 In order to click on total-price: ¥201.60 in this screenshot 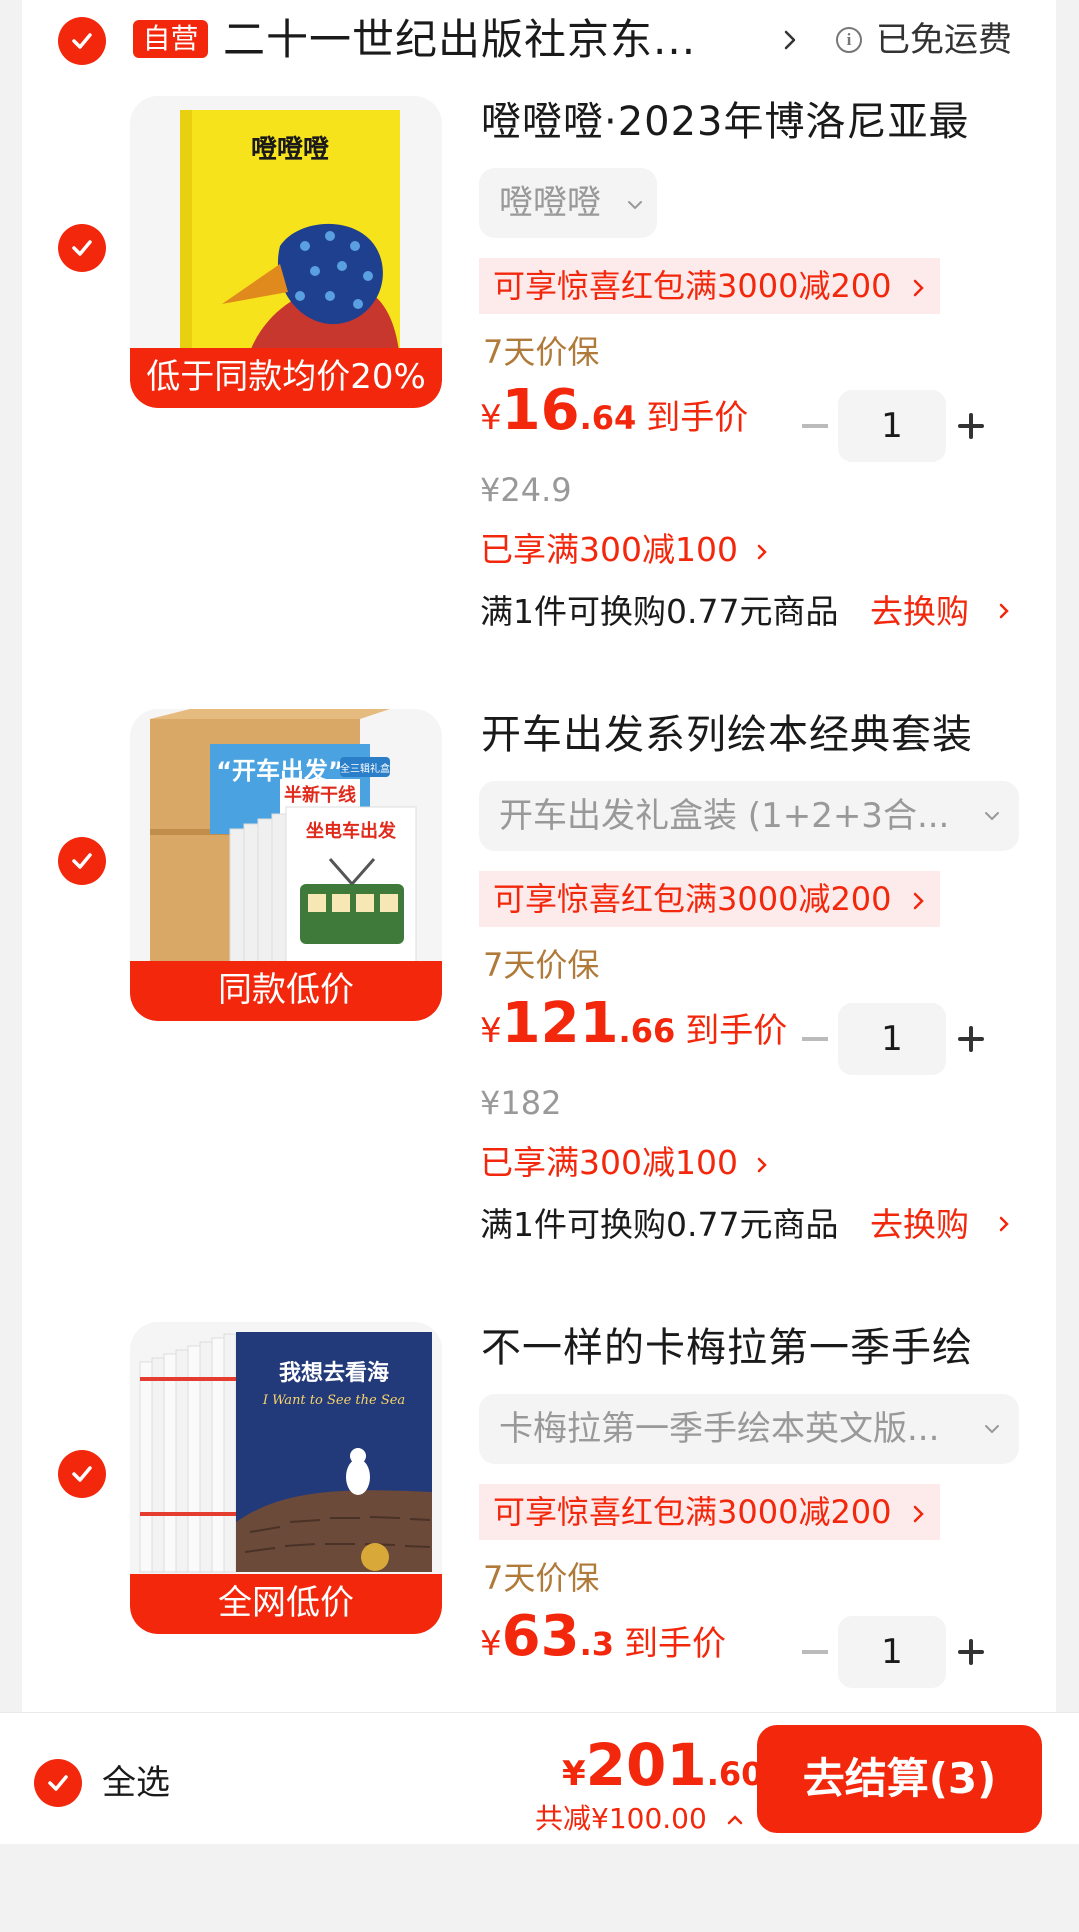, I will do `click(663, 1765)`.